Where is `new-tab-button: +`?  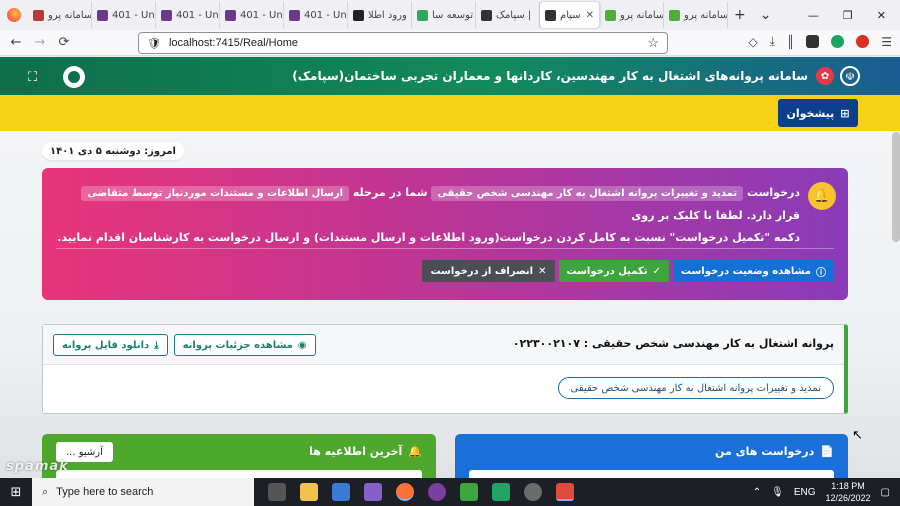
new-tab-button: + is located at coordinates (740, 15).